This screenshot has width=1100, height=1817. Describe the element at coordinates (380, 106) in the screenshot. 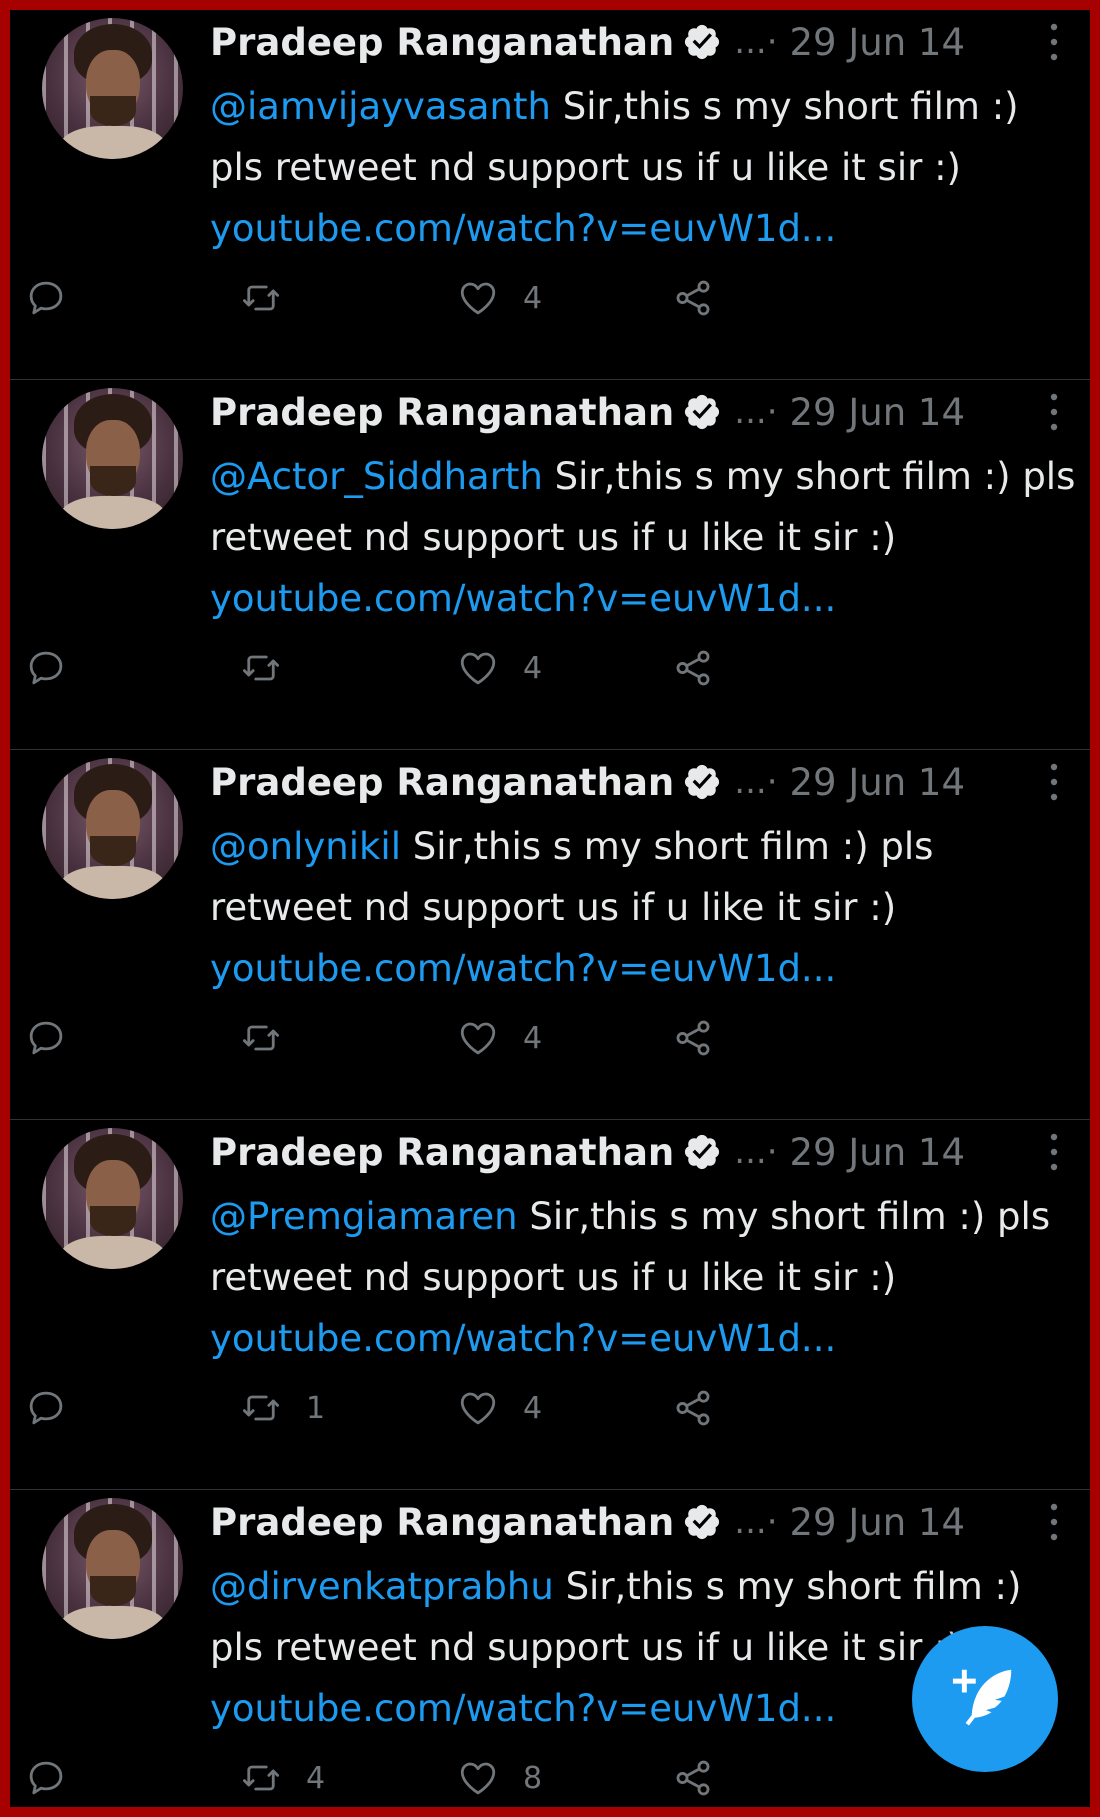

I see `mention-link: @iamvijayvasanth` at that location.